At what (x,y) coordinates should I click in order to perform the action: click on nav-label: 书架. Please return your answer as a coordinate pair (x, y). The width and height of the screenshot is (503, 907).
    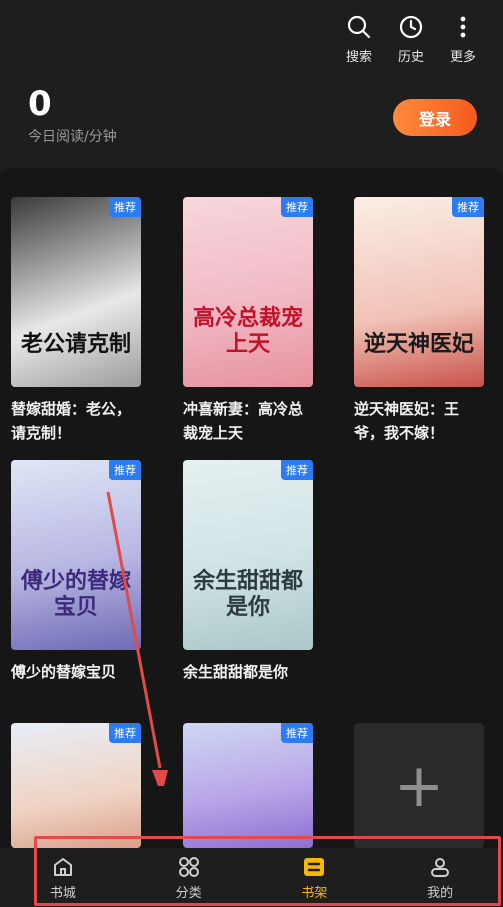
    Looking at the image, I should click on (314, 893).